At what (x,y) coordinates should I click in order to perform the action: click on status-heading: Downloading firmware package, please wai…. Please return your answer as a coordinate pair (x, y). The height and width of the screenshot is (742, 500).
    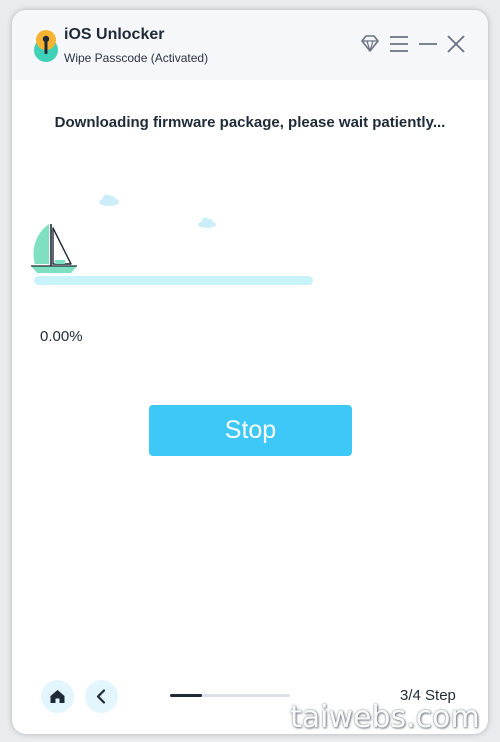
    Looking at the image, I should click on (250, 122).